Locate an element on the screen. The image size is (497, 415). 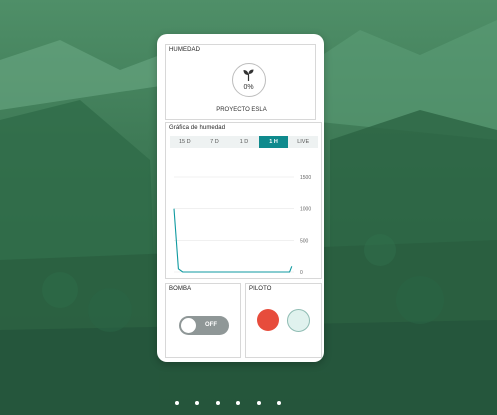
y-tick-label: 1000 is located at coordinates (305, 210).